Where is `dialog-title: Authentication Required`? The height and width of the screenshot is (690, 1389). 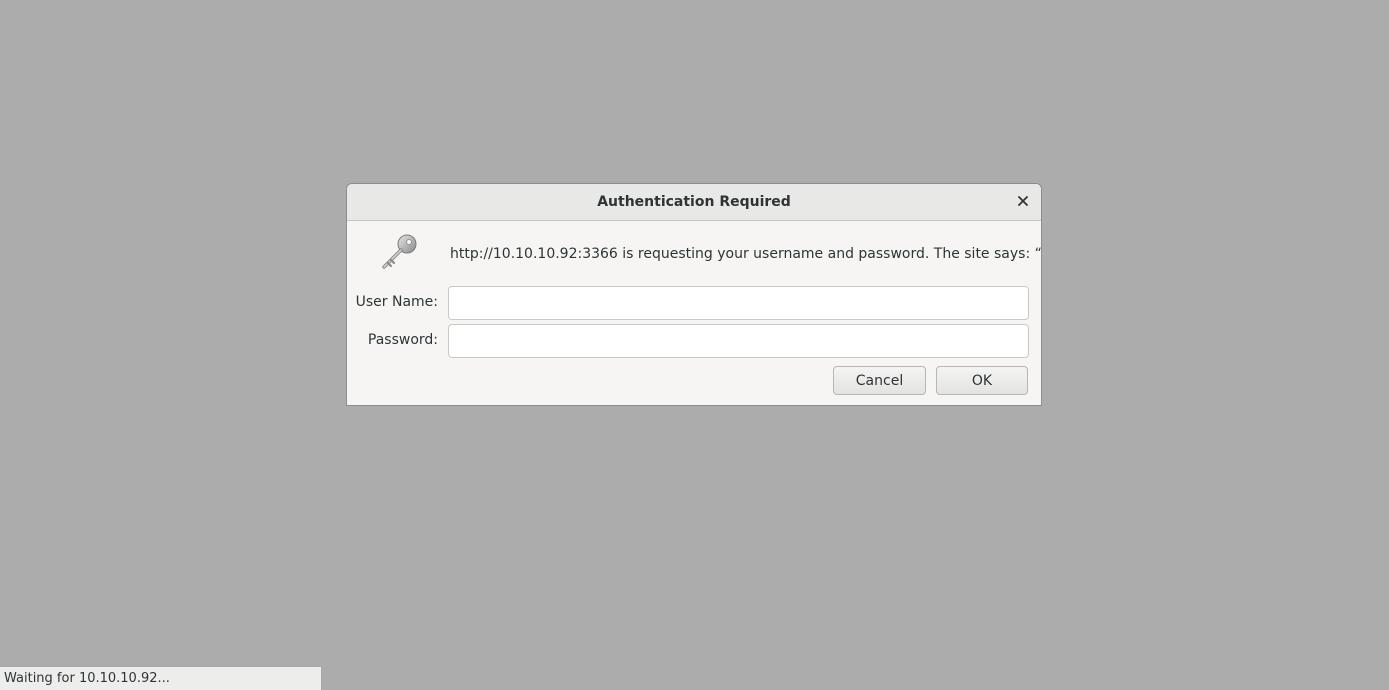
dialog-title: Authentication Required is located at coordinates (694, 202).